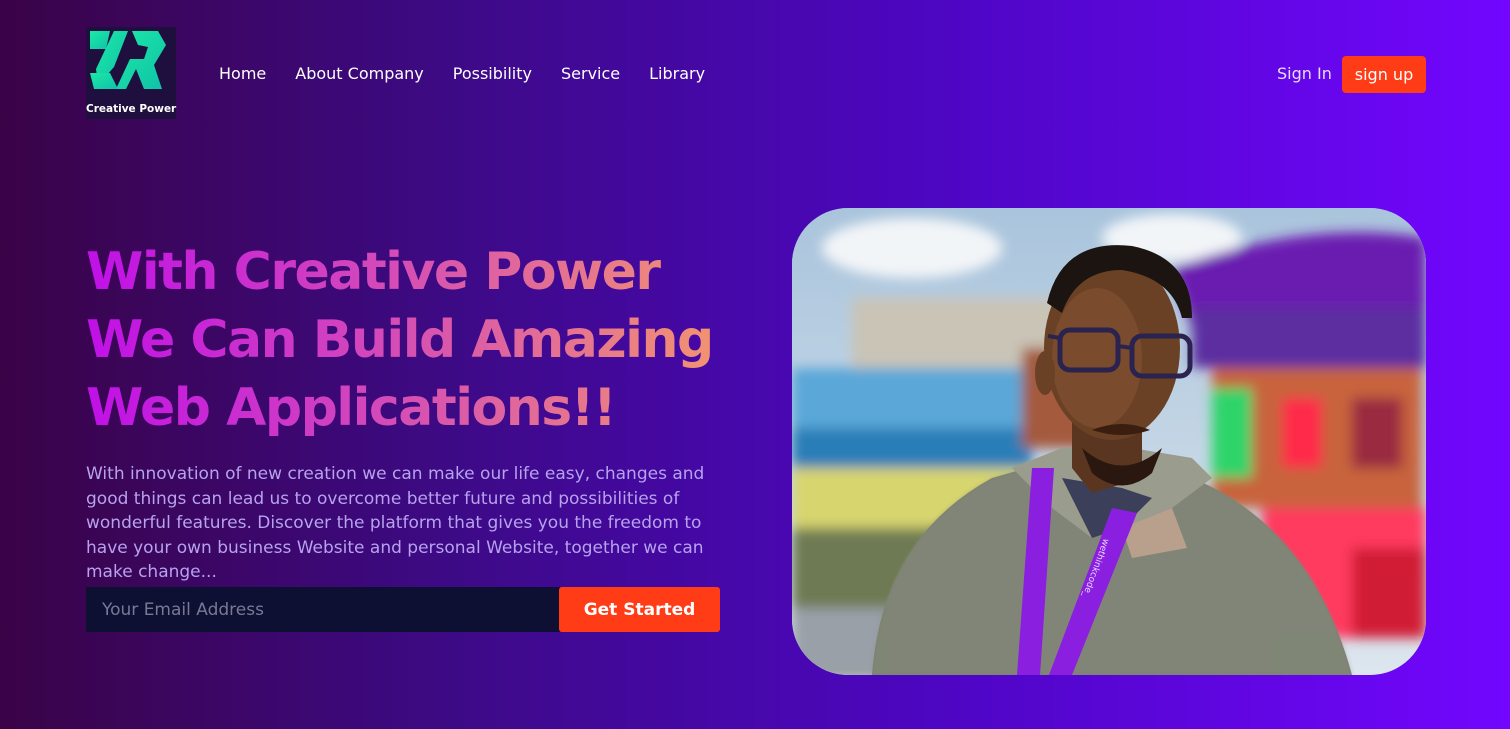 This screenshot has width=1510, height=729. What do you see at coordinates (242, 74) in the screenshot?
I see `nav-item-home: Home` at bounding box center [242, 74].